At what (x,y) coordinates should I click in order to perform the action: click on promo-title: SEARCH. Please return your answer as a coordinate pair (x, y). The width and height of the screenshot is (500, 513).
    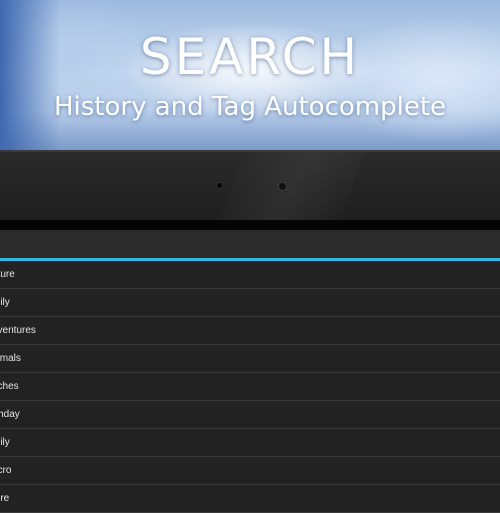
    Looking at the image, I should click on (250, 57).